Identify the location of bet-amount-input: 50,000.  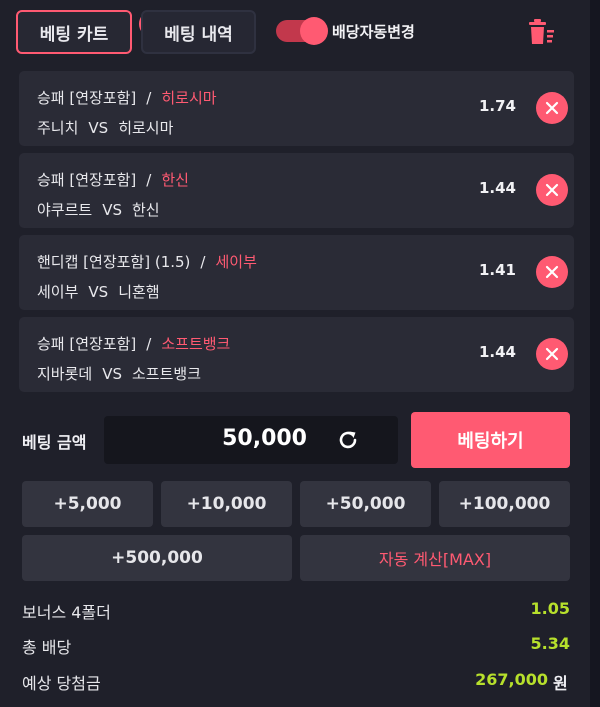
(251, 440).